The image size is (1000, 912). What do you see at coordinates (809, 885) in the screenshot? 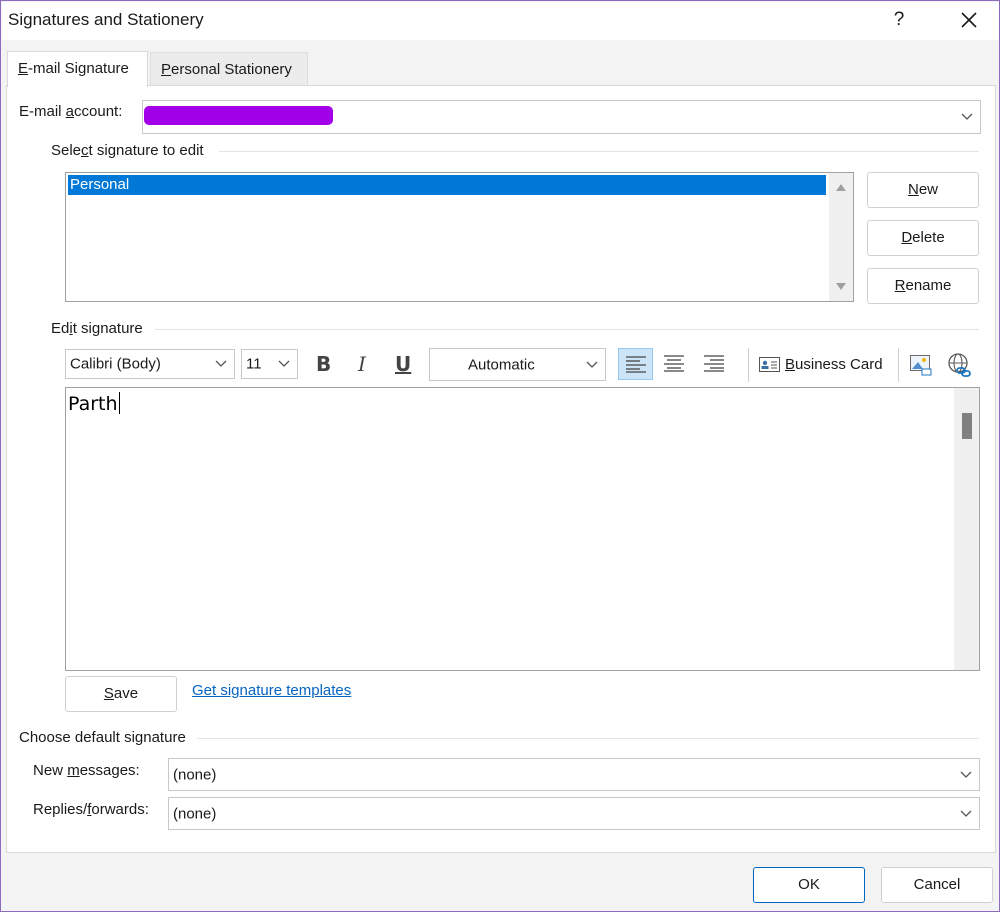
I see `ok-button: OK` at bounding box center [809, 885].